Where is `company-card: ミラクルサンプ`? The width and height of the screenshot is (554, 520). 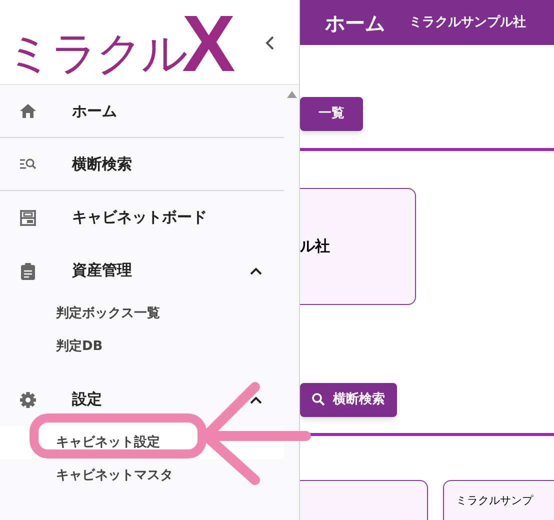 company-card: ミラクルサンプ is located at coordinates (498, 500).